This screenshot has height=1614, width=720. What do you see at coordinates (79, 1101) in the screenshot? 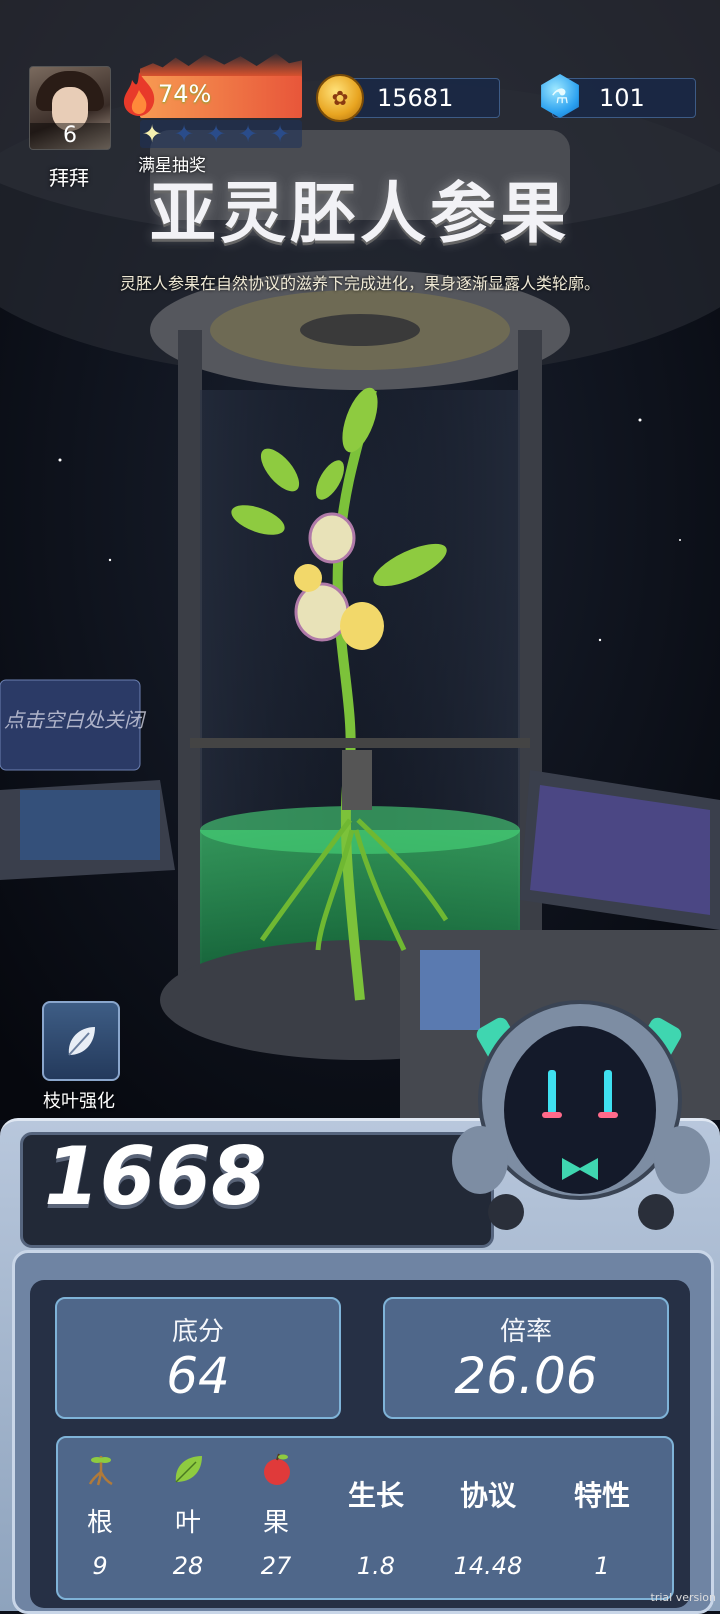
I see `branch-enhance-label: 枝叶强化` at bounding box center [79, 1101].